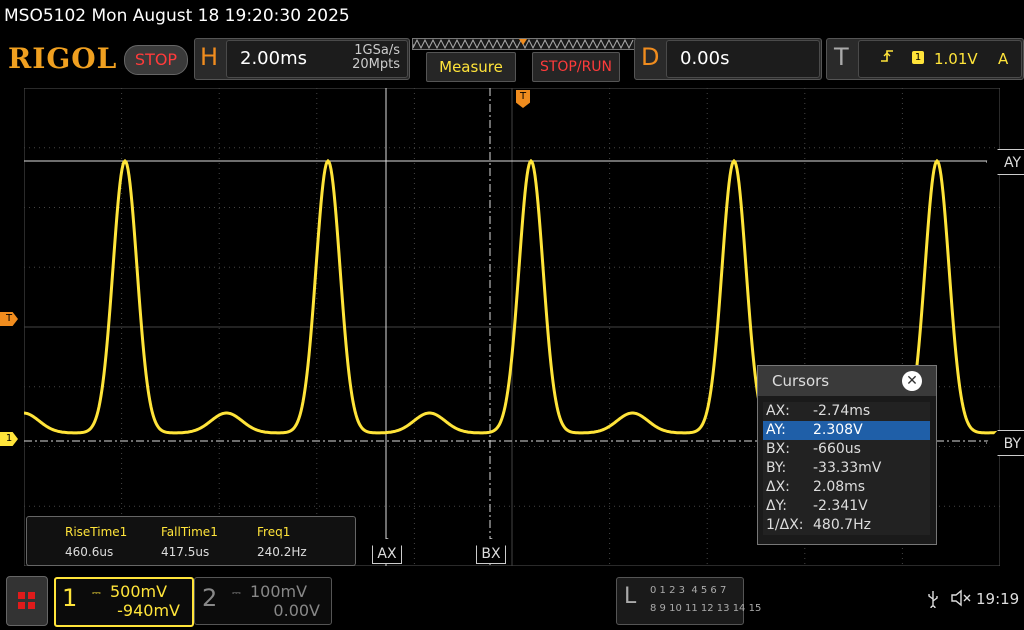  What do you see at coordinates (776, 468) in the screenshot?
I see `cursor-row-key: BY:` at bounding box center [776, 468].